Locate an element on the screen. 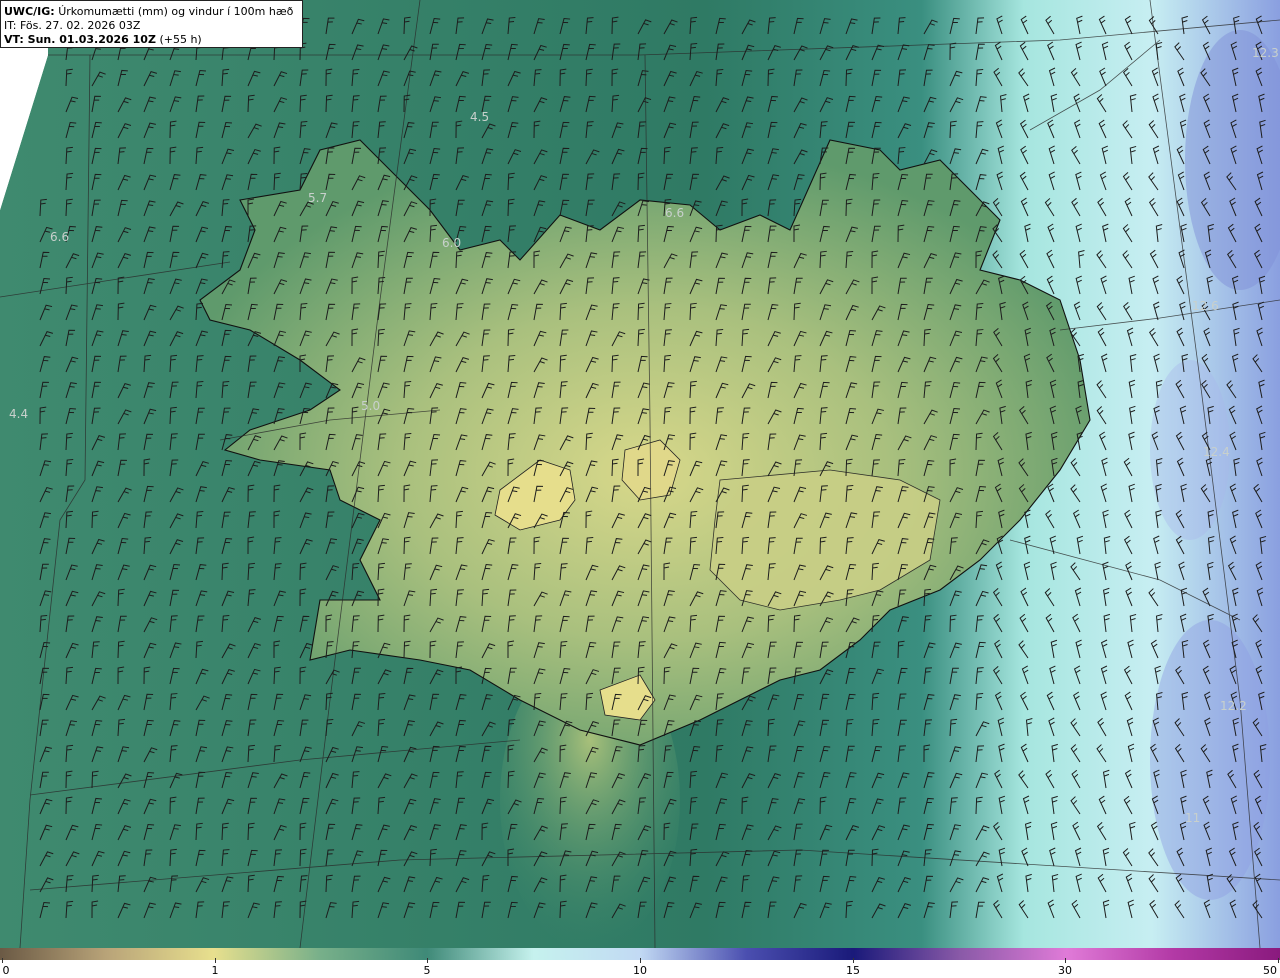 This screenshot has height=978, width=1280. map-label: 12.3 is located at coordinates (1265, 53).